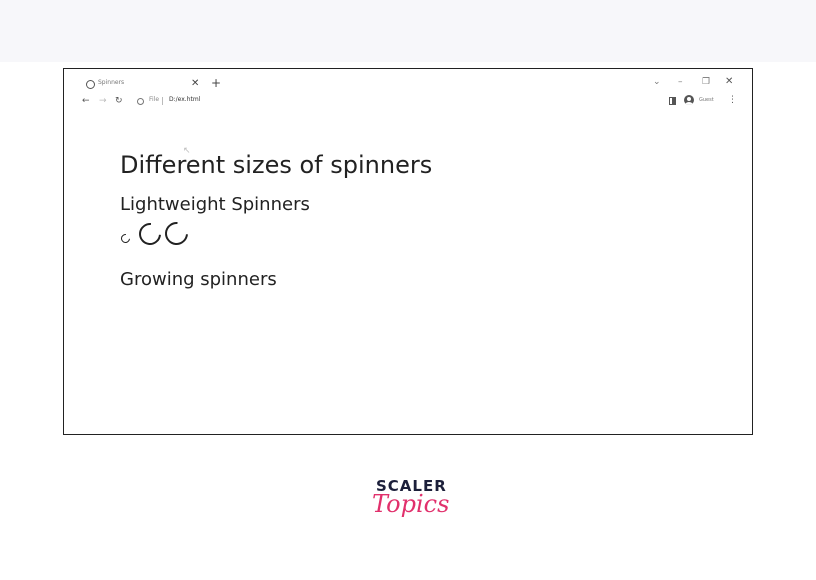 This screenshot has height=580, width=816. What do you see at coordinates (184, 99) in the screenshot?
I see `address-bar: D:/ex.html` at bounding box center [184, 99].